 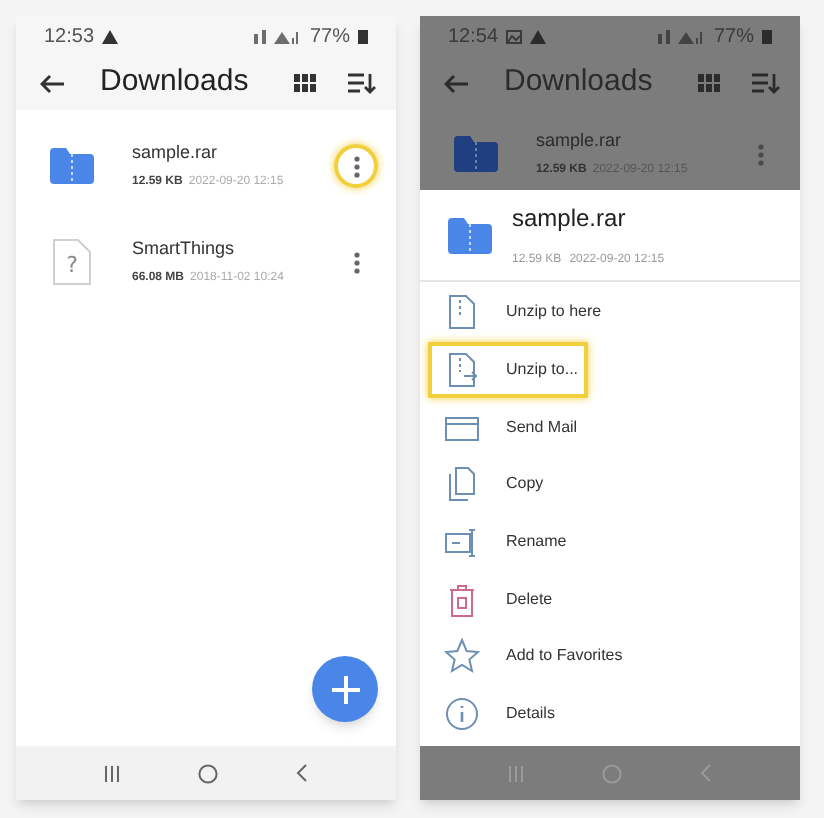 I want to click on menu-item: Add to Favorites, so click(x=610, y=657).